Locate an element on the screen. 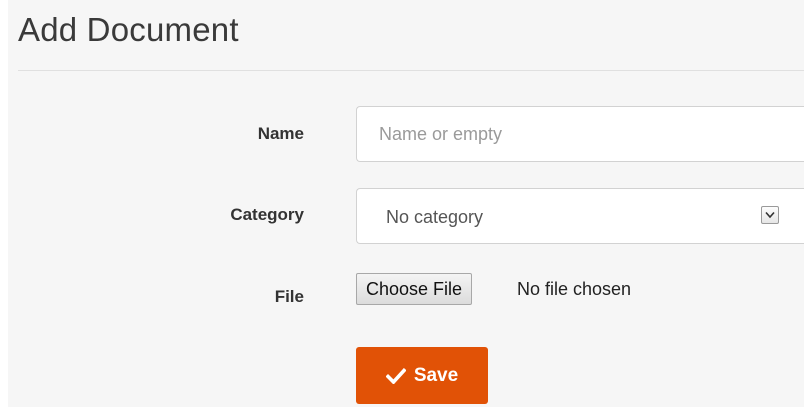 This screenshot has width=804, height=407. name-input is located at coordinates (580, 134).